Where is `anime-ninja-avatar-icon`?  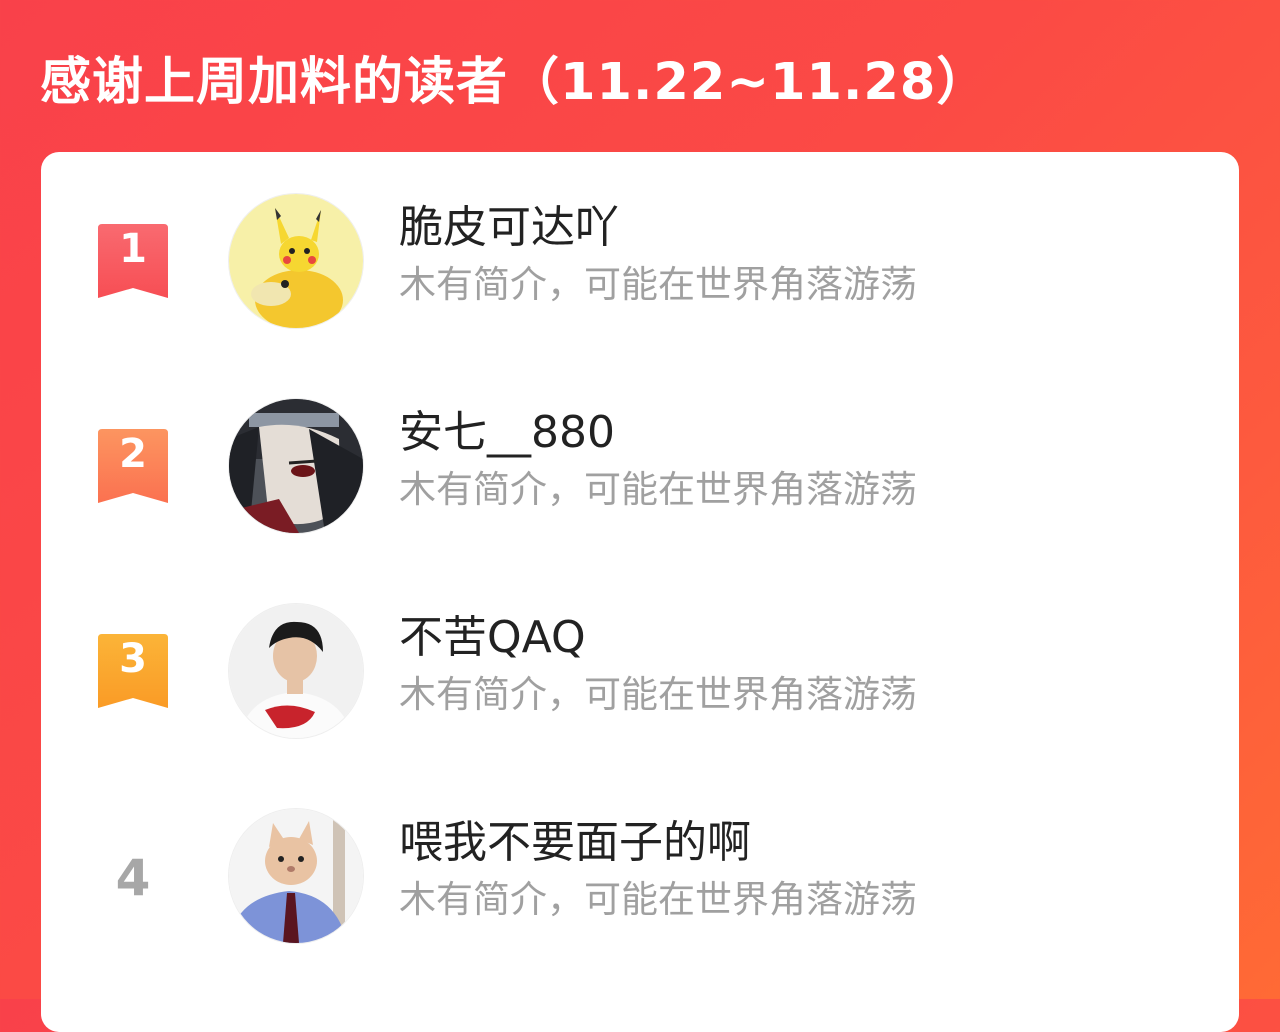 anime-ninja-avatar-icon is located at coordinates (296, 466).